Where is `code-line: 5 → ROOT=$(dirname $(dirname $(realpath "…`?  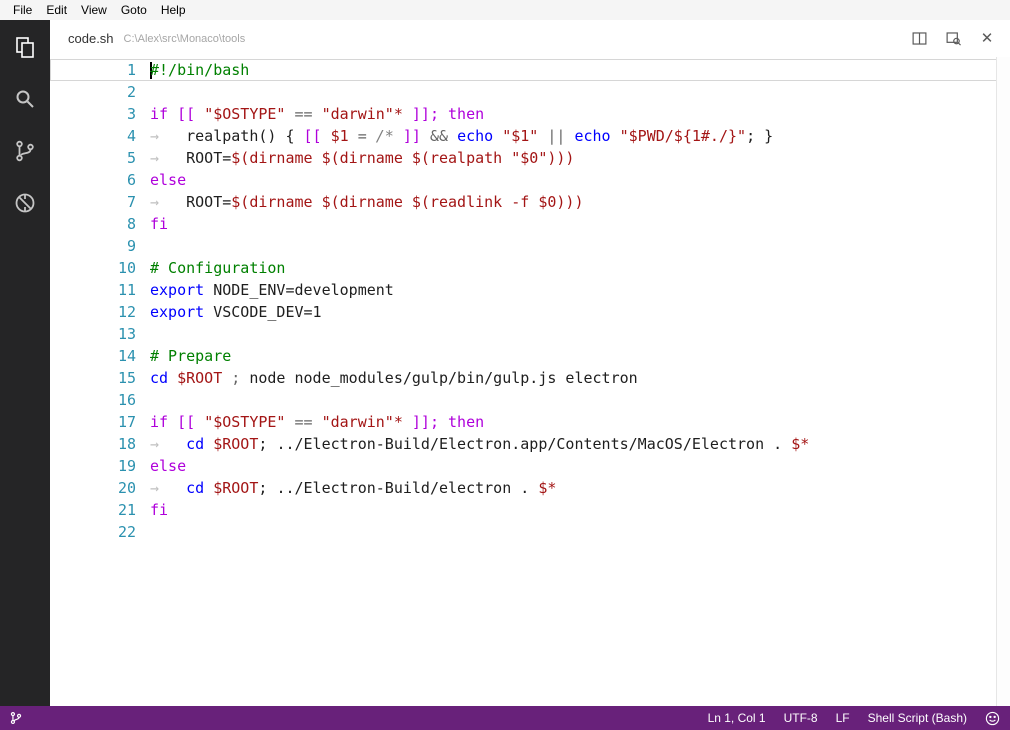 code-line: 5 → ROOT=$(dirname $(dirname $(realpath "… is located at coordinates (530, 158).